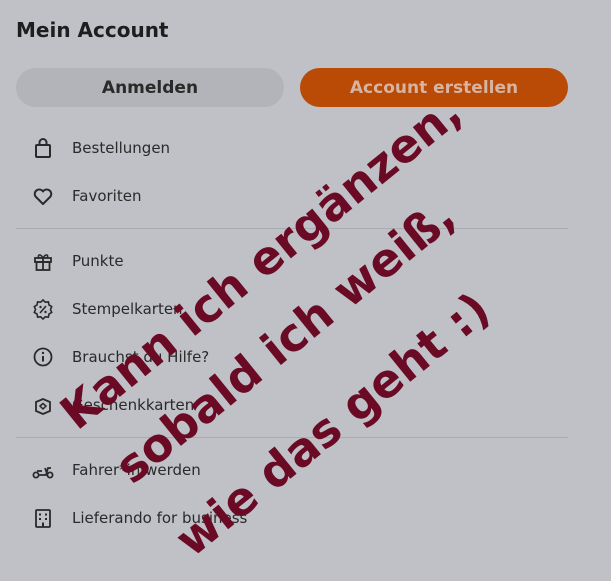  I want to click on info-icon, so click(43, 357).